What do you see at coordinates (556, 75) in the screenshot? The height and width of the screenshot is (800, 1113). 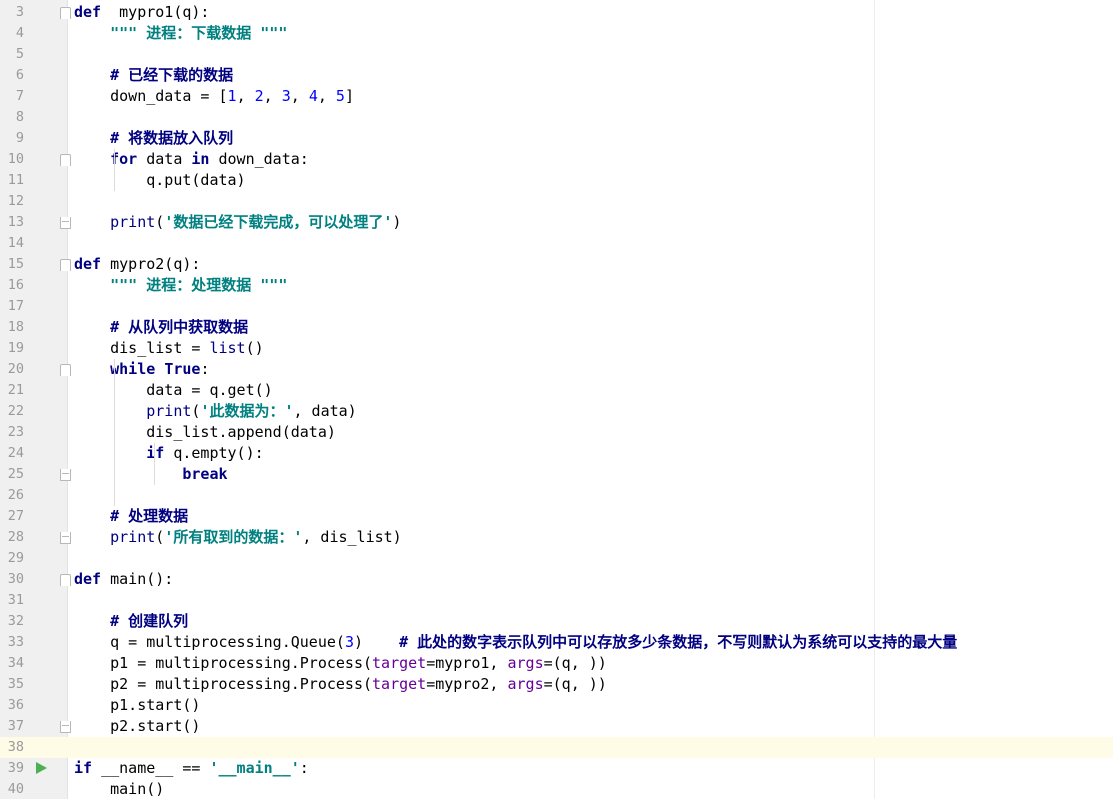 I see `code-line: 6 # 已经下载的数据` at bounding box center [556, 75].